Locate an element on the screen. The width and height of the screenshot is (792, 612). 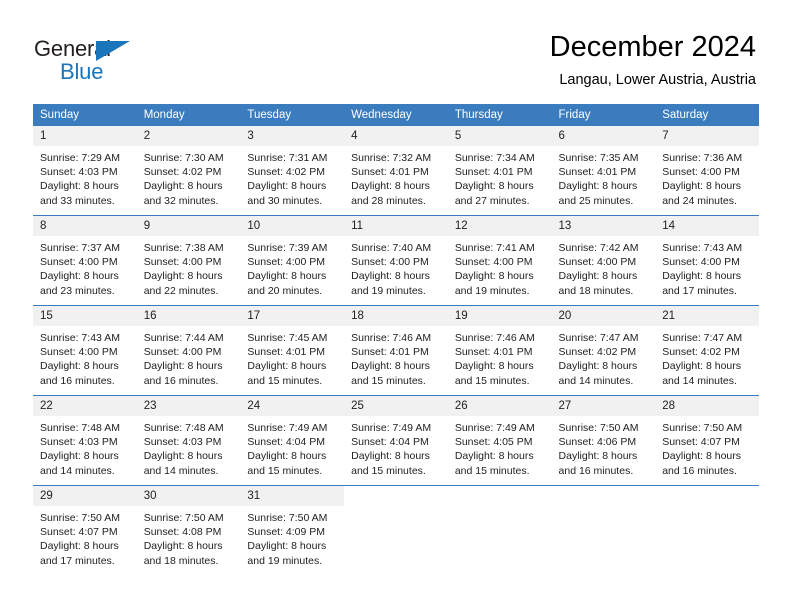
sunrise-time: Sunrise: 7:41 AM is located at coordinates (494, 248).